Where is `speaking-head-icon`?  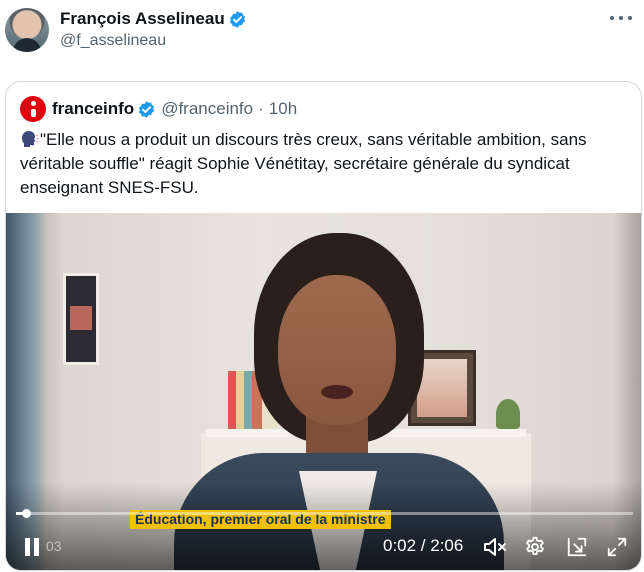
speaking-head-icon is located at coordinates (29, 139).